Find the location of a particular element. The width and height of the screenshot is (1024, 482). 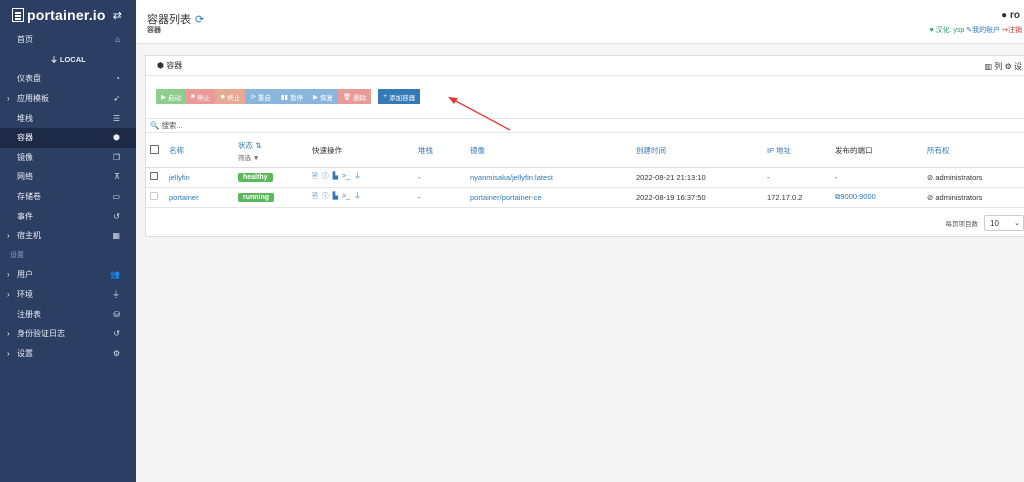

state-filter: 筛选 ▼ is located at coordinates (275, 157).